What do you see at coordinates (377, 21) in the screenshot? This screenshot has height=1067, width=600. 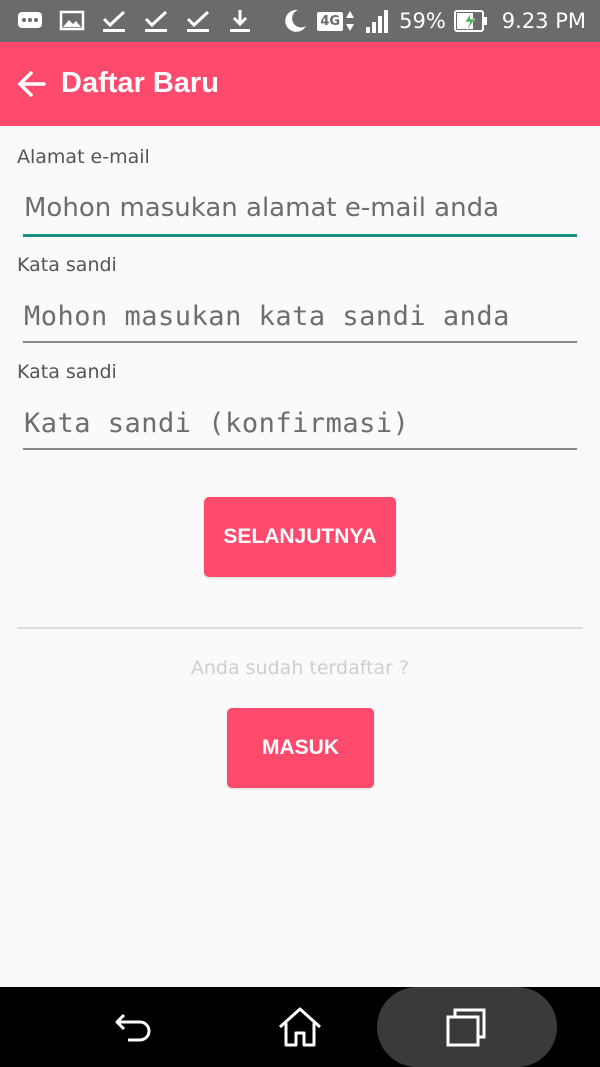 I see `signal-icon` at bounding box center [377, 21].